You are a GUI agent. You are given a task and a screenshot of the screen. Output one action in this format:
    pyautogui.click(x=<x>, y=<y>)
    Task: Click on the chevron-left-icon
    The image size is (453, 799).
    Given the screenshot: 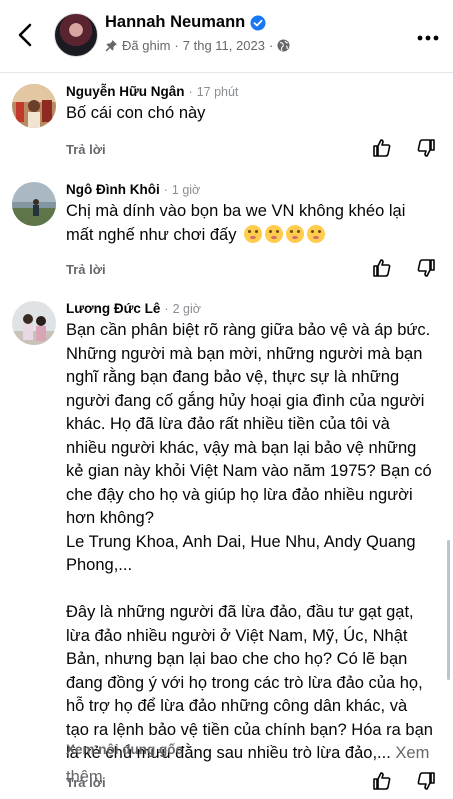 What is the action you would take?
    pyautogui.click(x=25, y=35)
    